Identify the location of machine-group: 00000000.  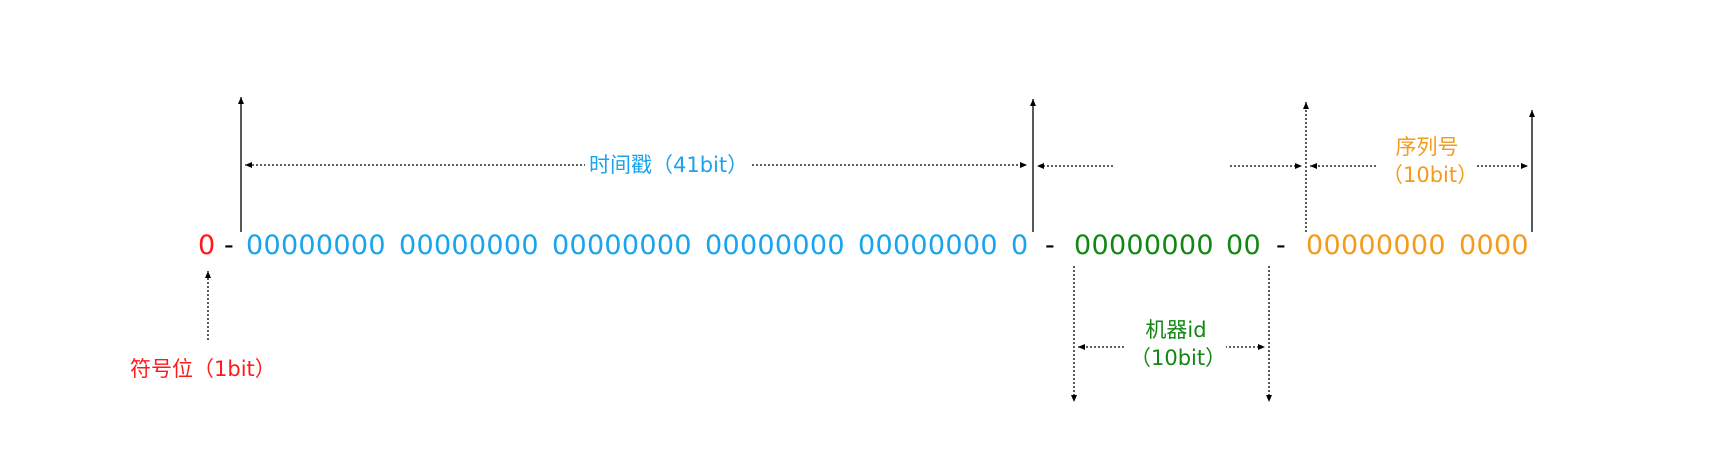
(1144, 245).